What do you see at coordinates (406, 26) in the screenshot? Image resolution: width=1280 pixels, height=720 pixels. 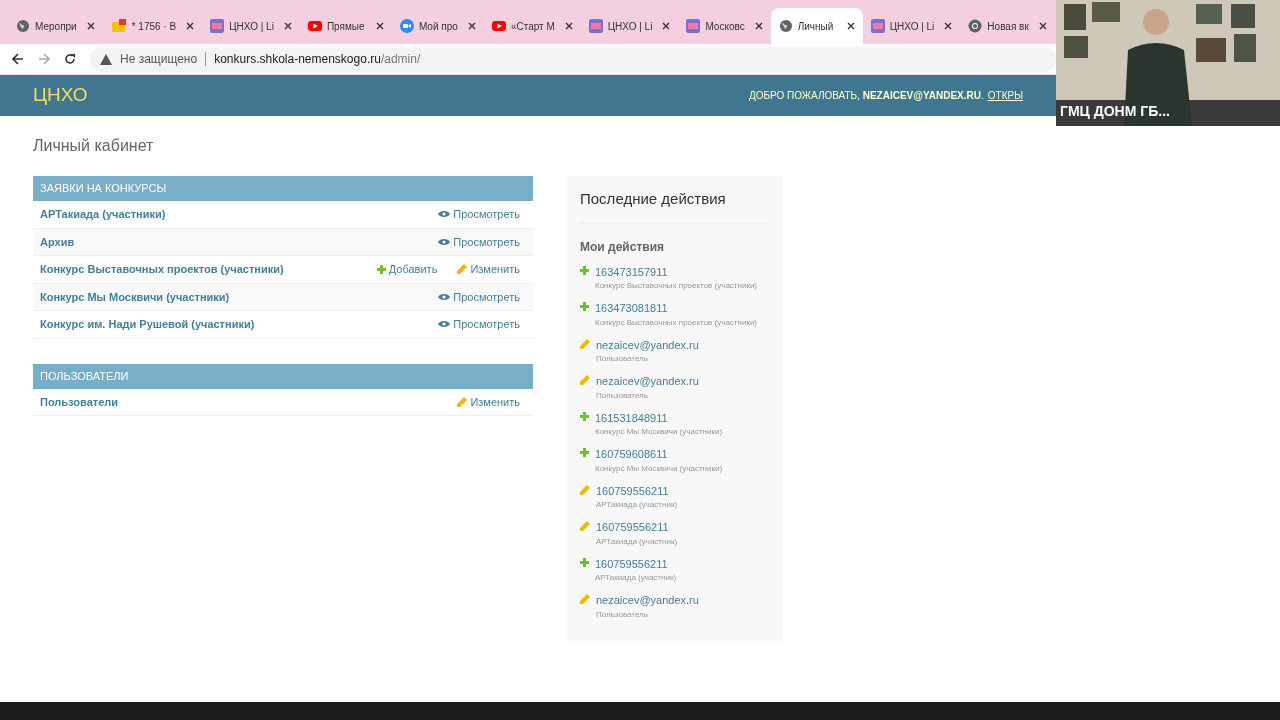 I see `camera-icon` at bounding box center [406, 26].